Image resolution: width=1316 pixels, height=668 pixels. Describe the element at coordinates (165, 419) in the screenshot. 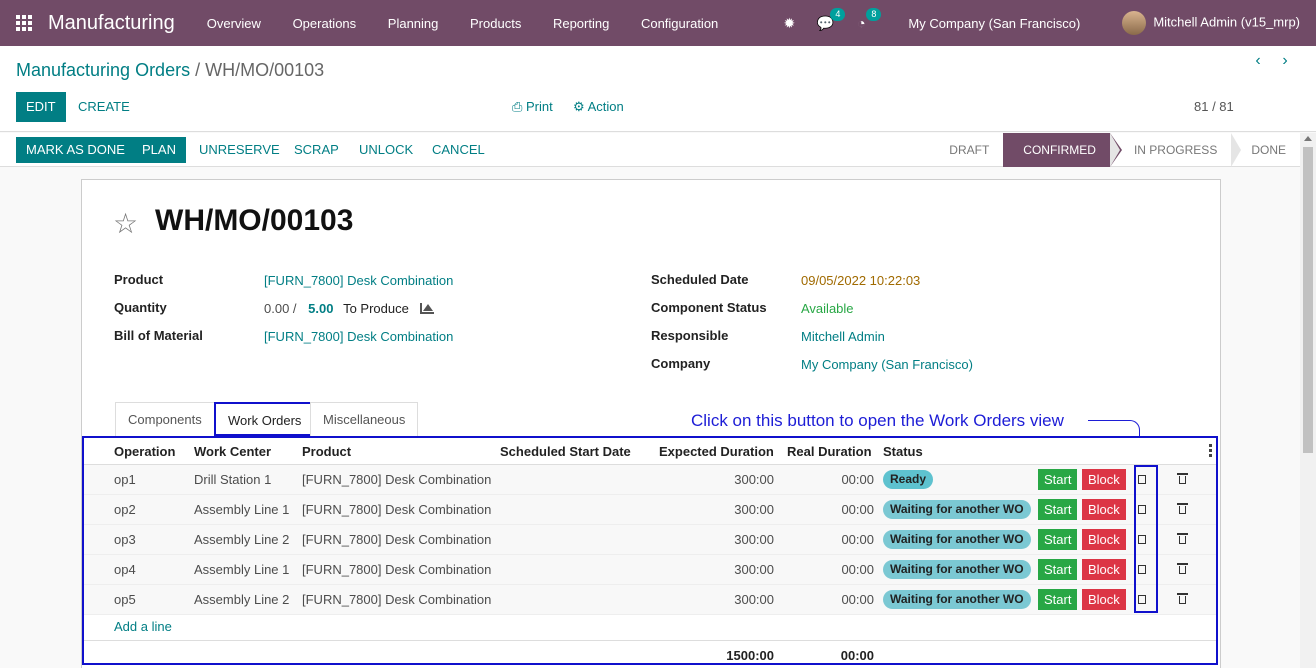

I see `tab-components: Components` at that location.